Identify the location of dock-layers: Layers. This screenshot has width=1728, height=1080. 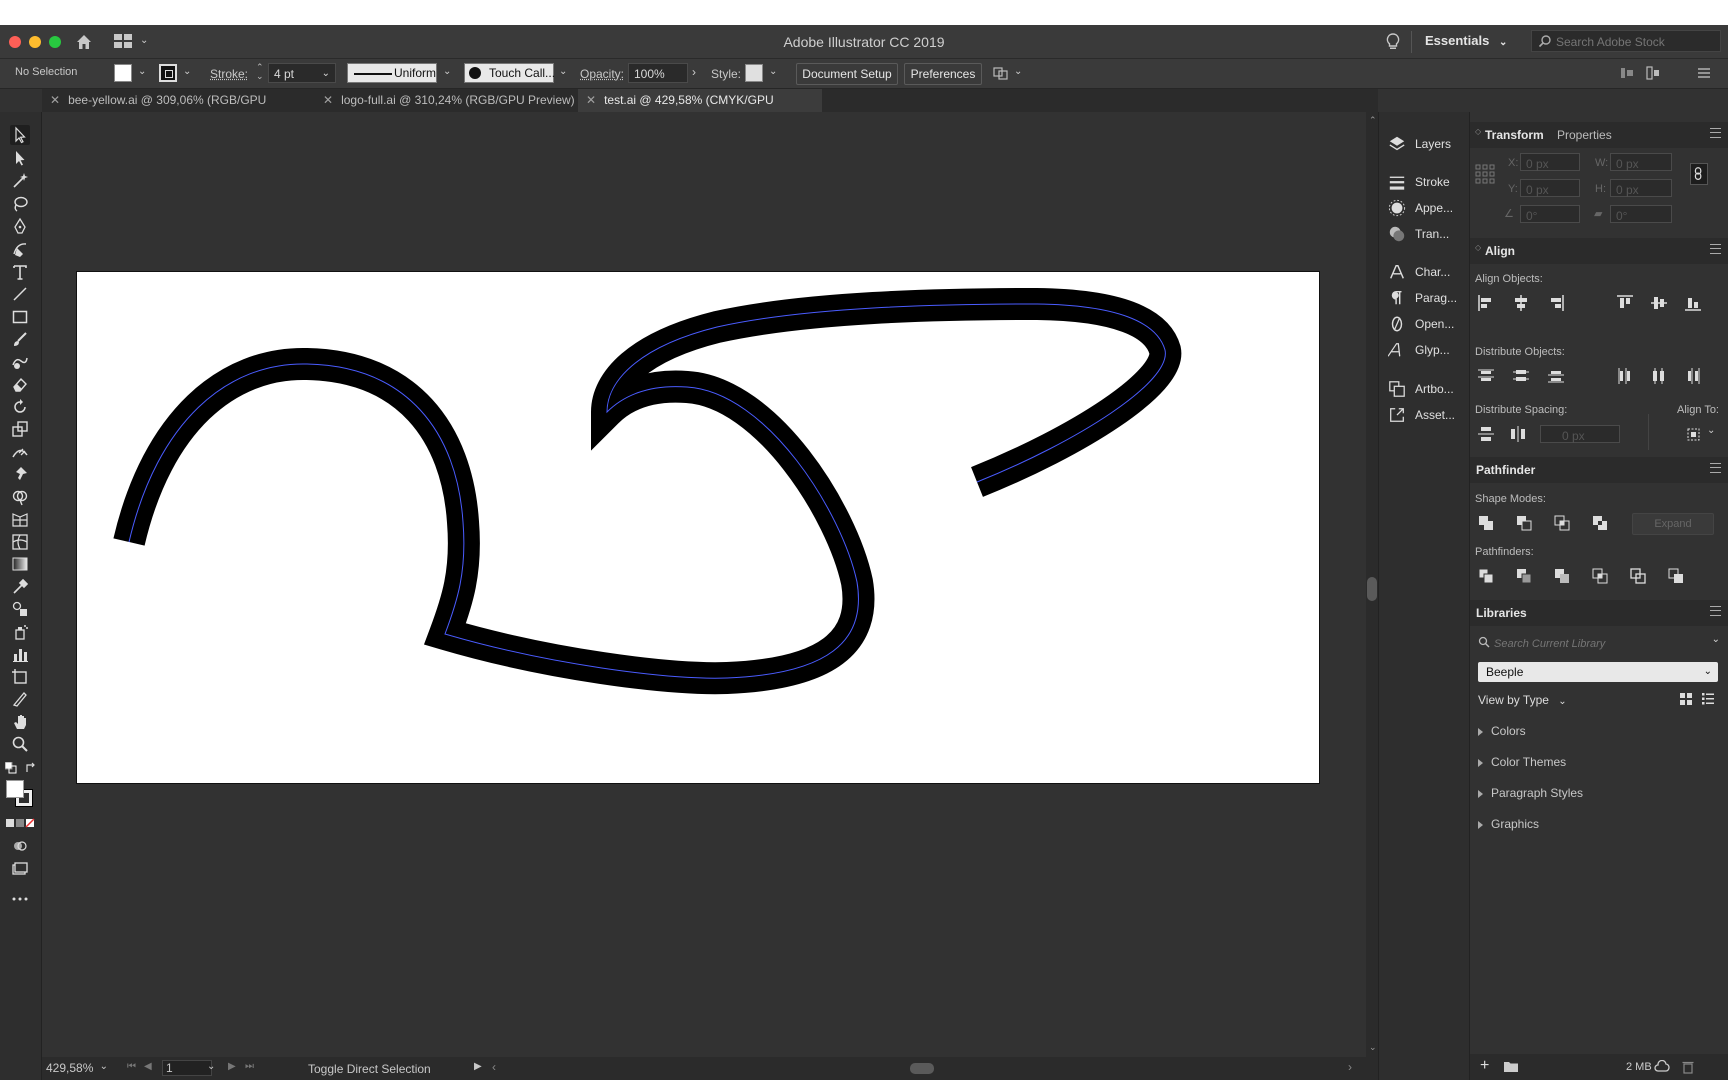
(1427, 144).